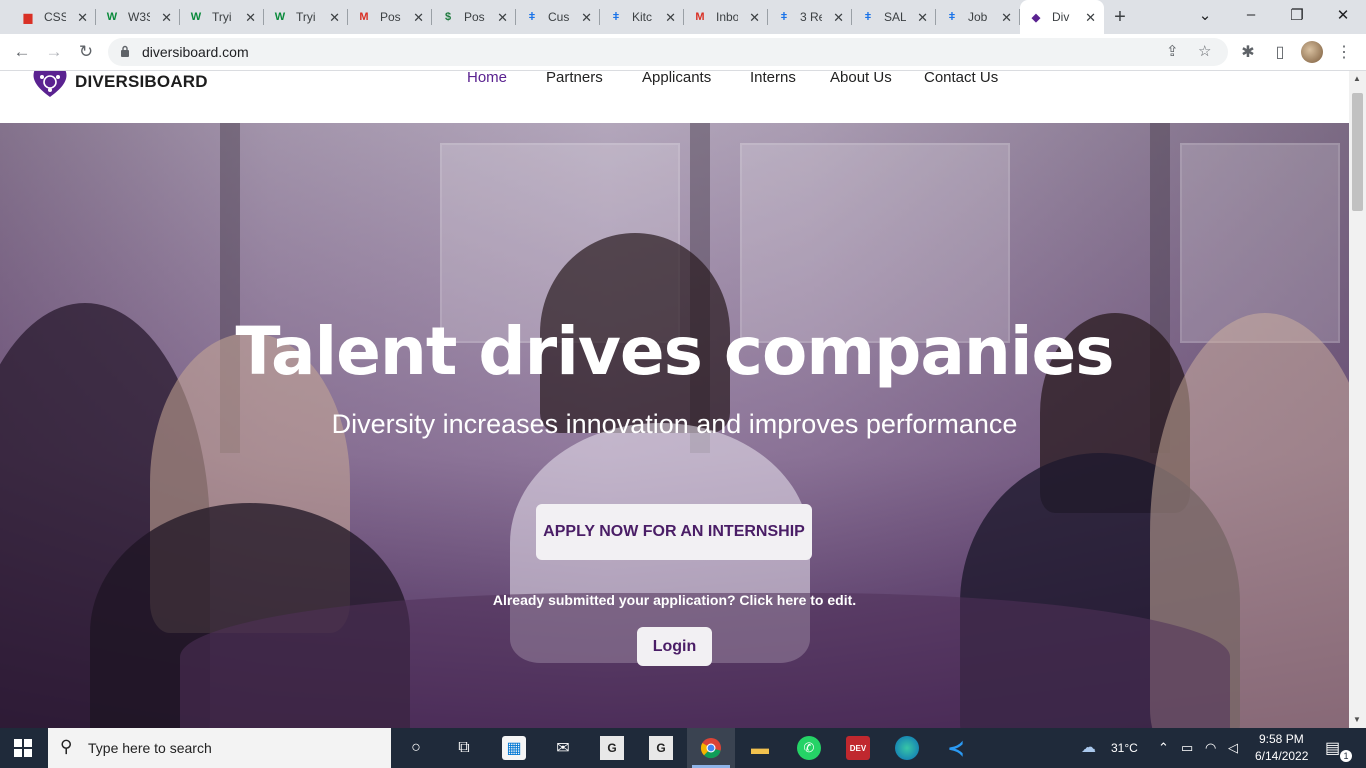 Image resolution: width=1366 pixels, height=768 pixels. I want to click on address-bar: diversiboard.com ⇪ ☆, so click(668, 52).